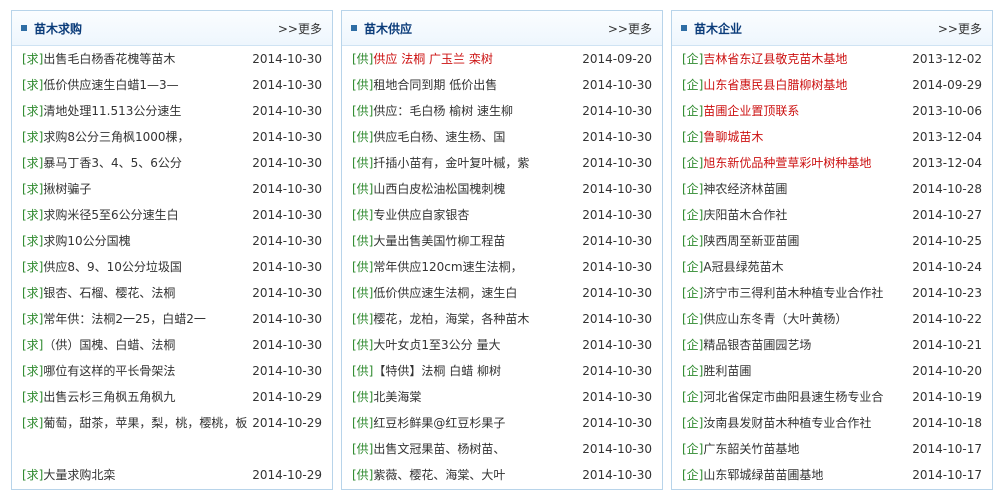 The height and width of the screenshot is (490, 1003). Describe the element at coordinates (136, 215) in the screenshot. I see `item-link: [求]求购米径5至6公分速生白` at that location.